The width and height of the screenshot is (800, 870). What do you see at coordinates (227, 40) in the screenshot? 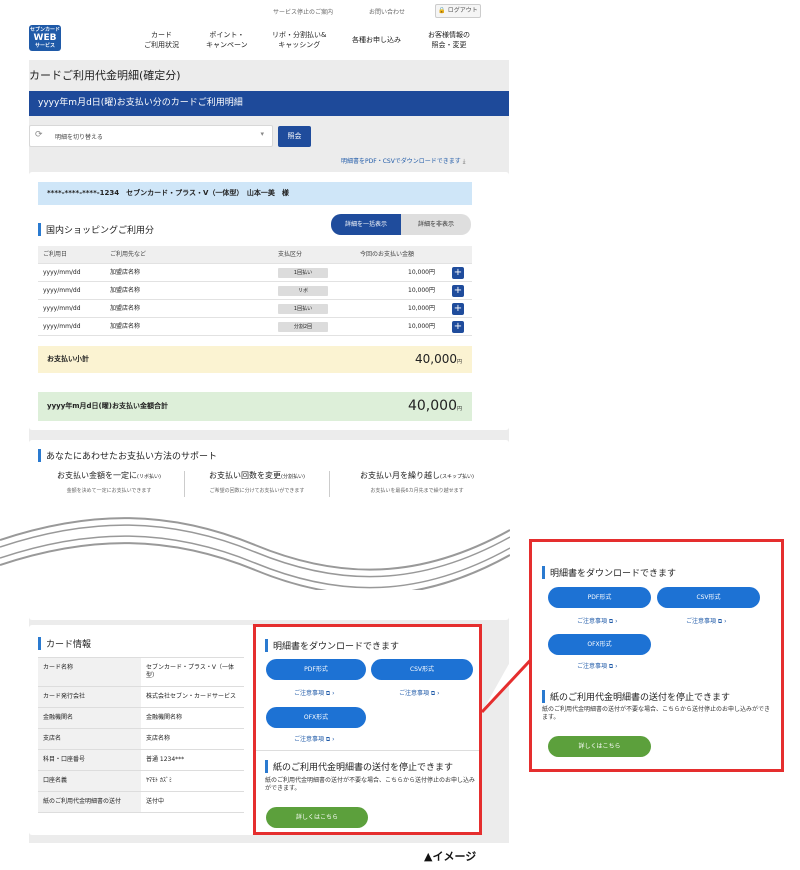
I see `nav-points: ポイント・キャンペーン` at bounding box center [227, 40].